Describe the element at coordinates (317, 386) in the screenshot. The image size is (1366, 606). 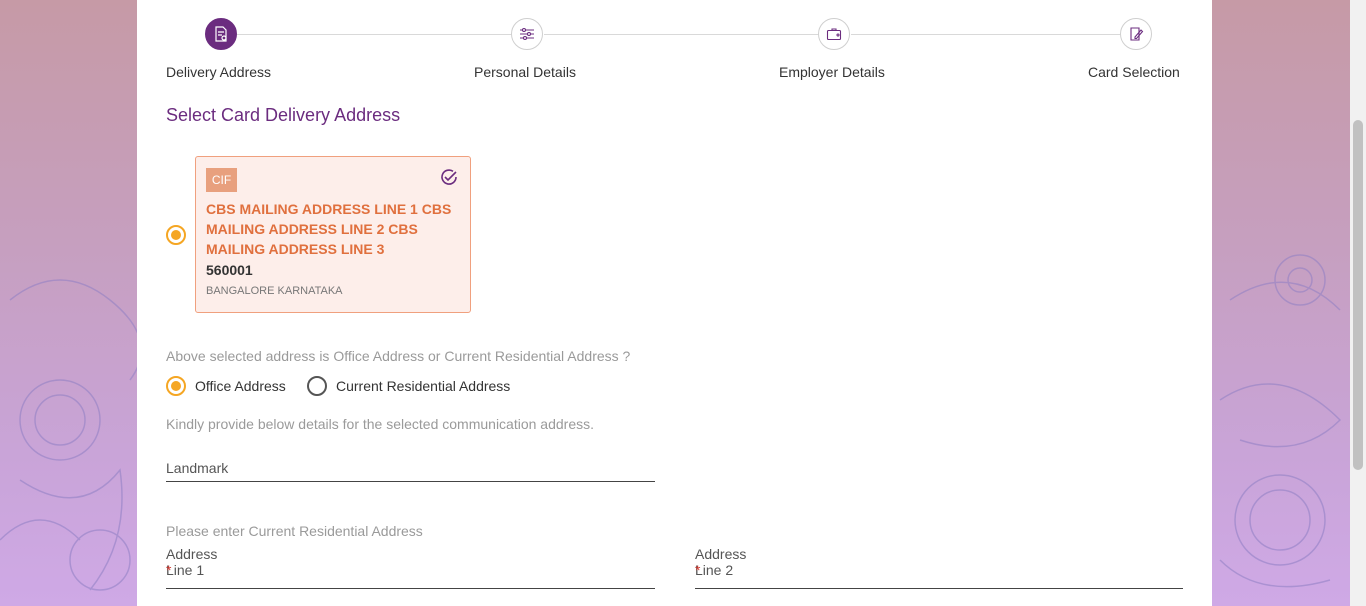
I see `residential-address-radio` at that location.